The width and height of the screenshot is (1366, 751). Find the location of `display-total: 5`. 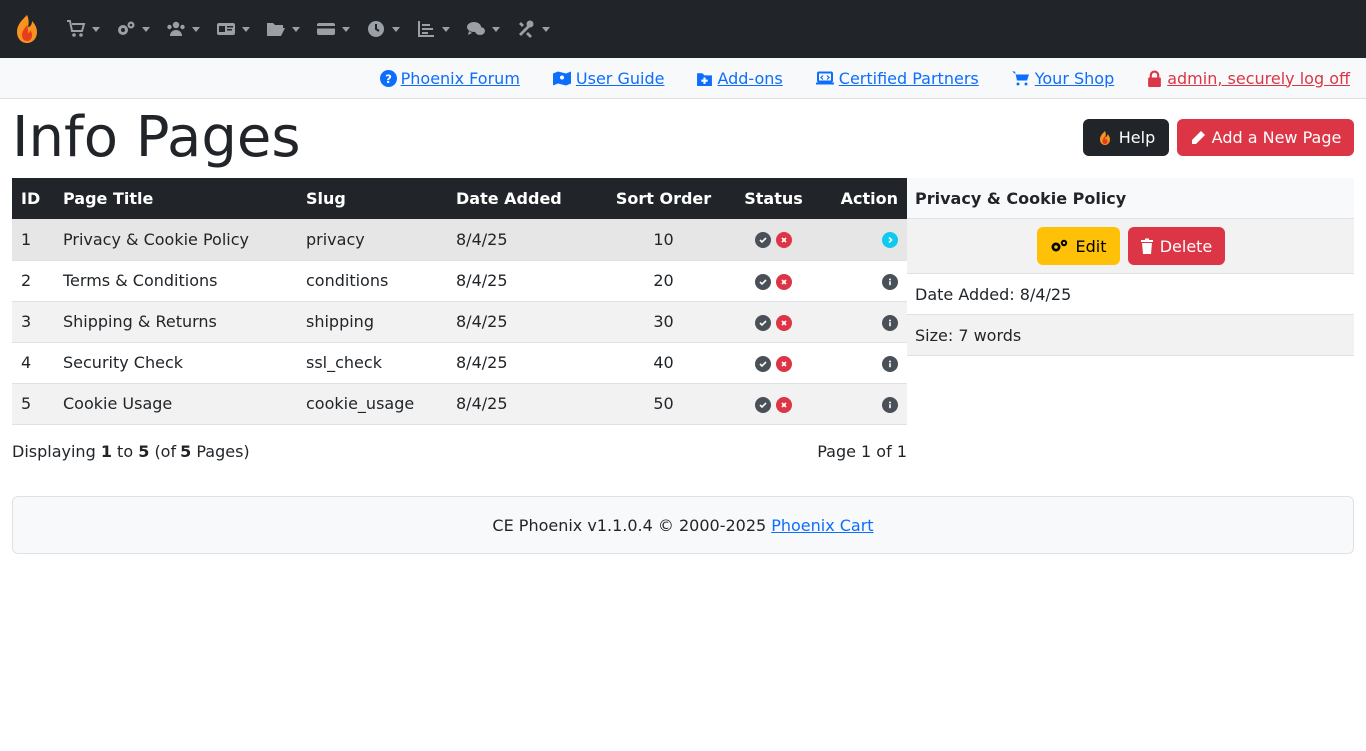

display-total: 5 is located at coordinates (186, 451).